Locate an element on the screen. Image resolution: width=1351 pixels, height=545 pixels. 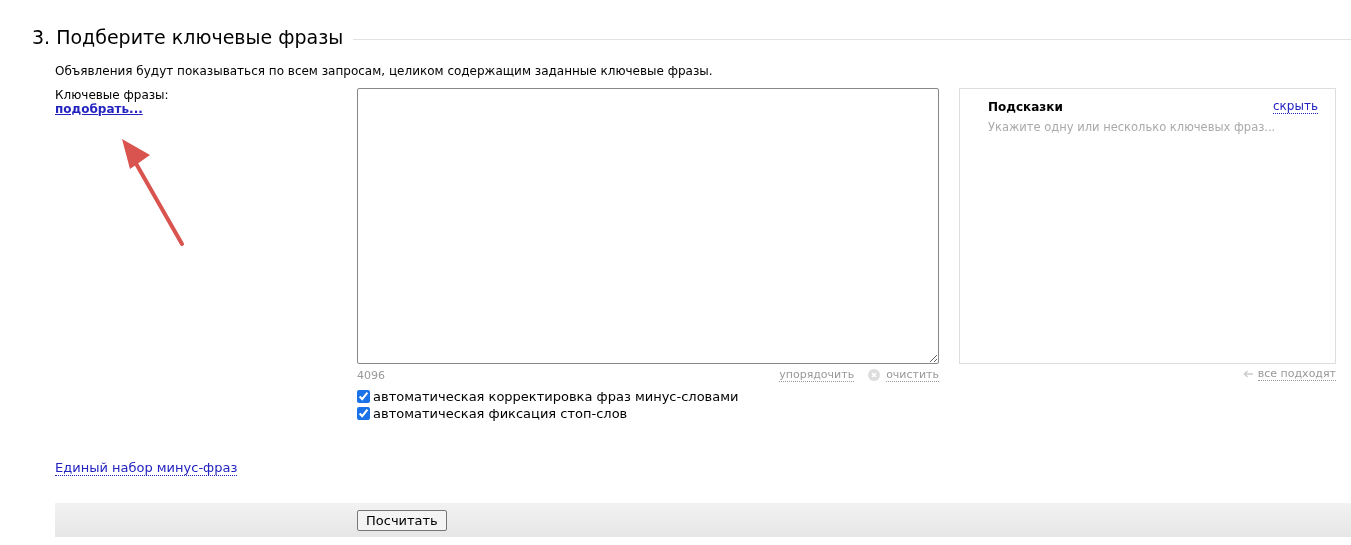
calculate-button: Посчитать is located at coordinates (402, 520).